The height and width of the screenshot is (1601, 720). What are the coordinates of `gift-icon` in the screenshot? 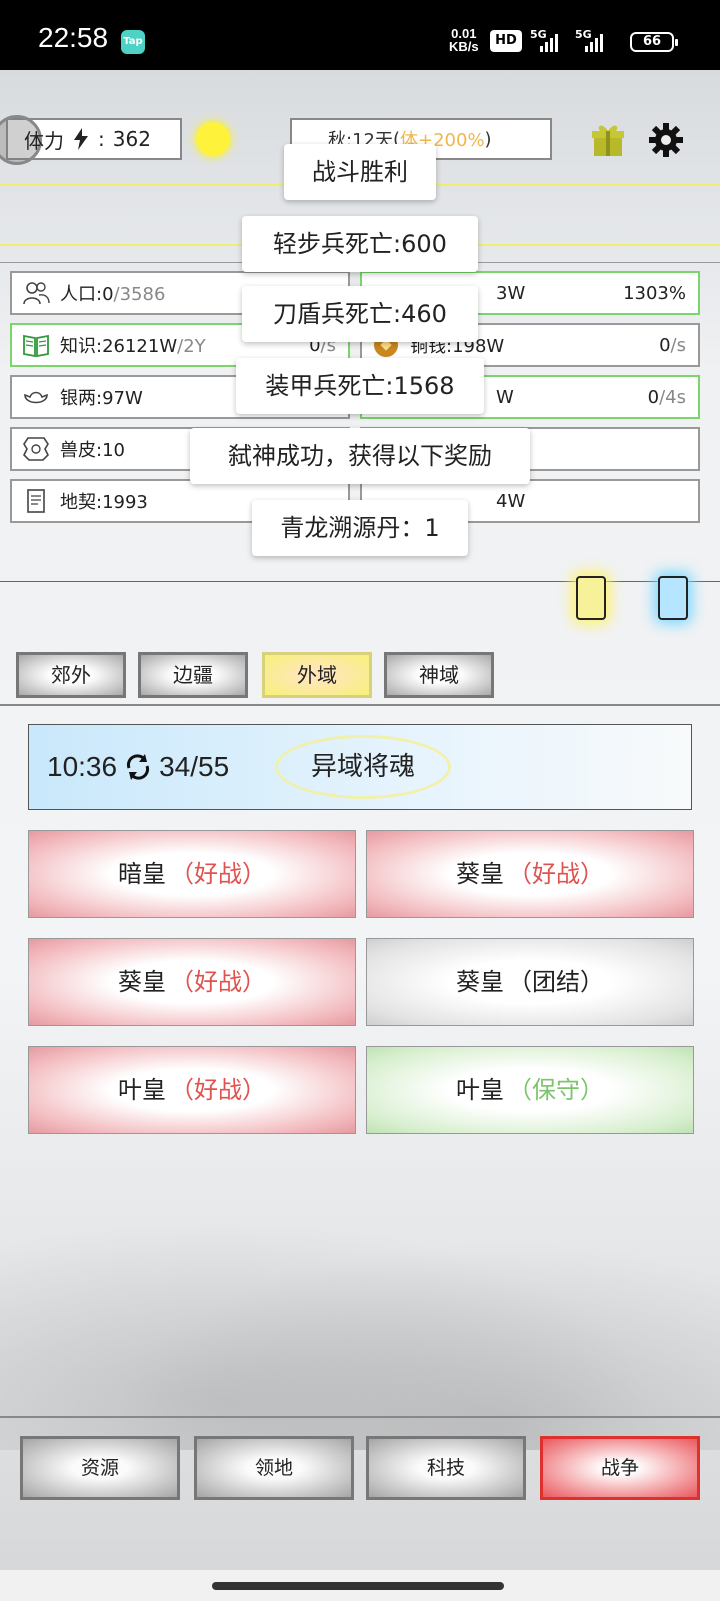 It's located at (608, 140).